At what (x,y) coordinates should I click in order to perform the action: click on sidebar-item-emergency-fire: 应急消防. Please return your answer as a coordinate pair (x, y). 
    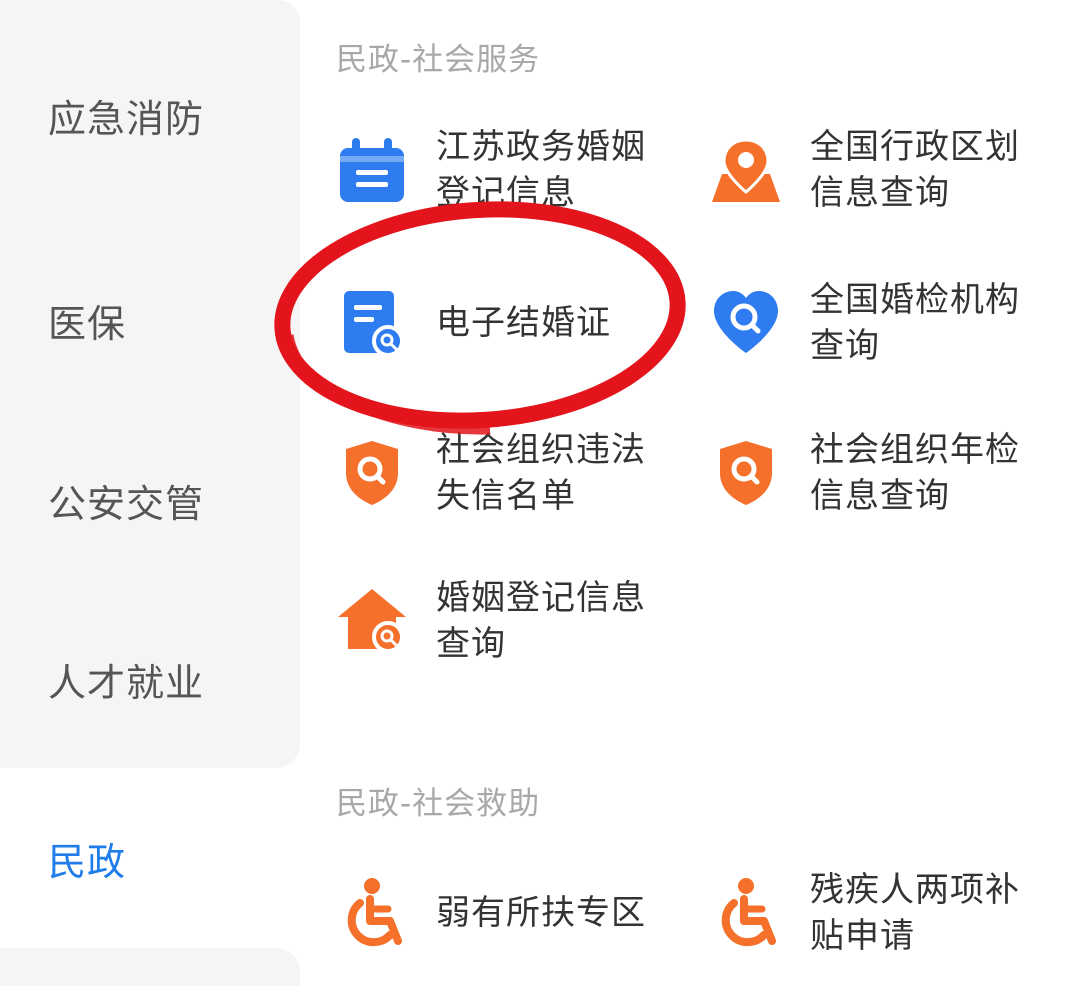
    Looking at the image, I should click on (150, 115).